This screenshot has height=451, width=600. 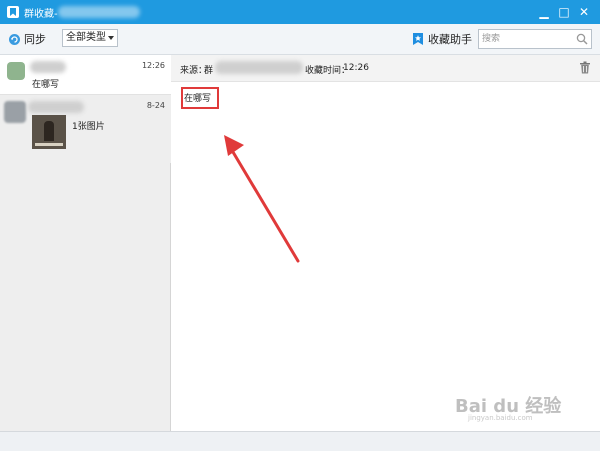 I want to click on watermark-url: jingyan.baidu.com, so click(x=500, y=418).